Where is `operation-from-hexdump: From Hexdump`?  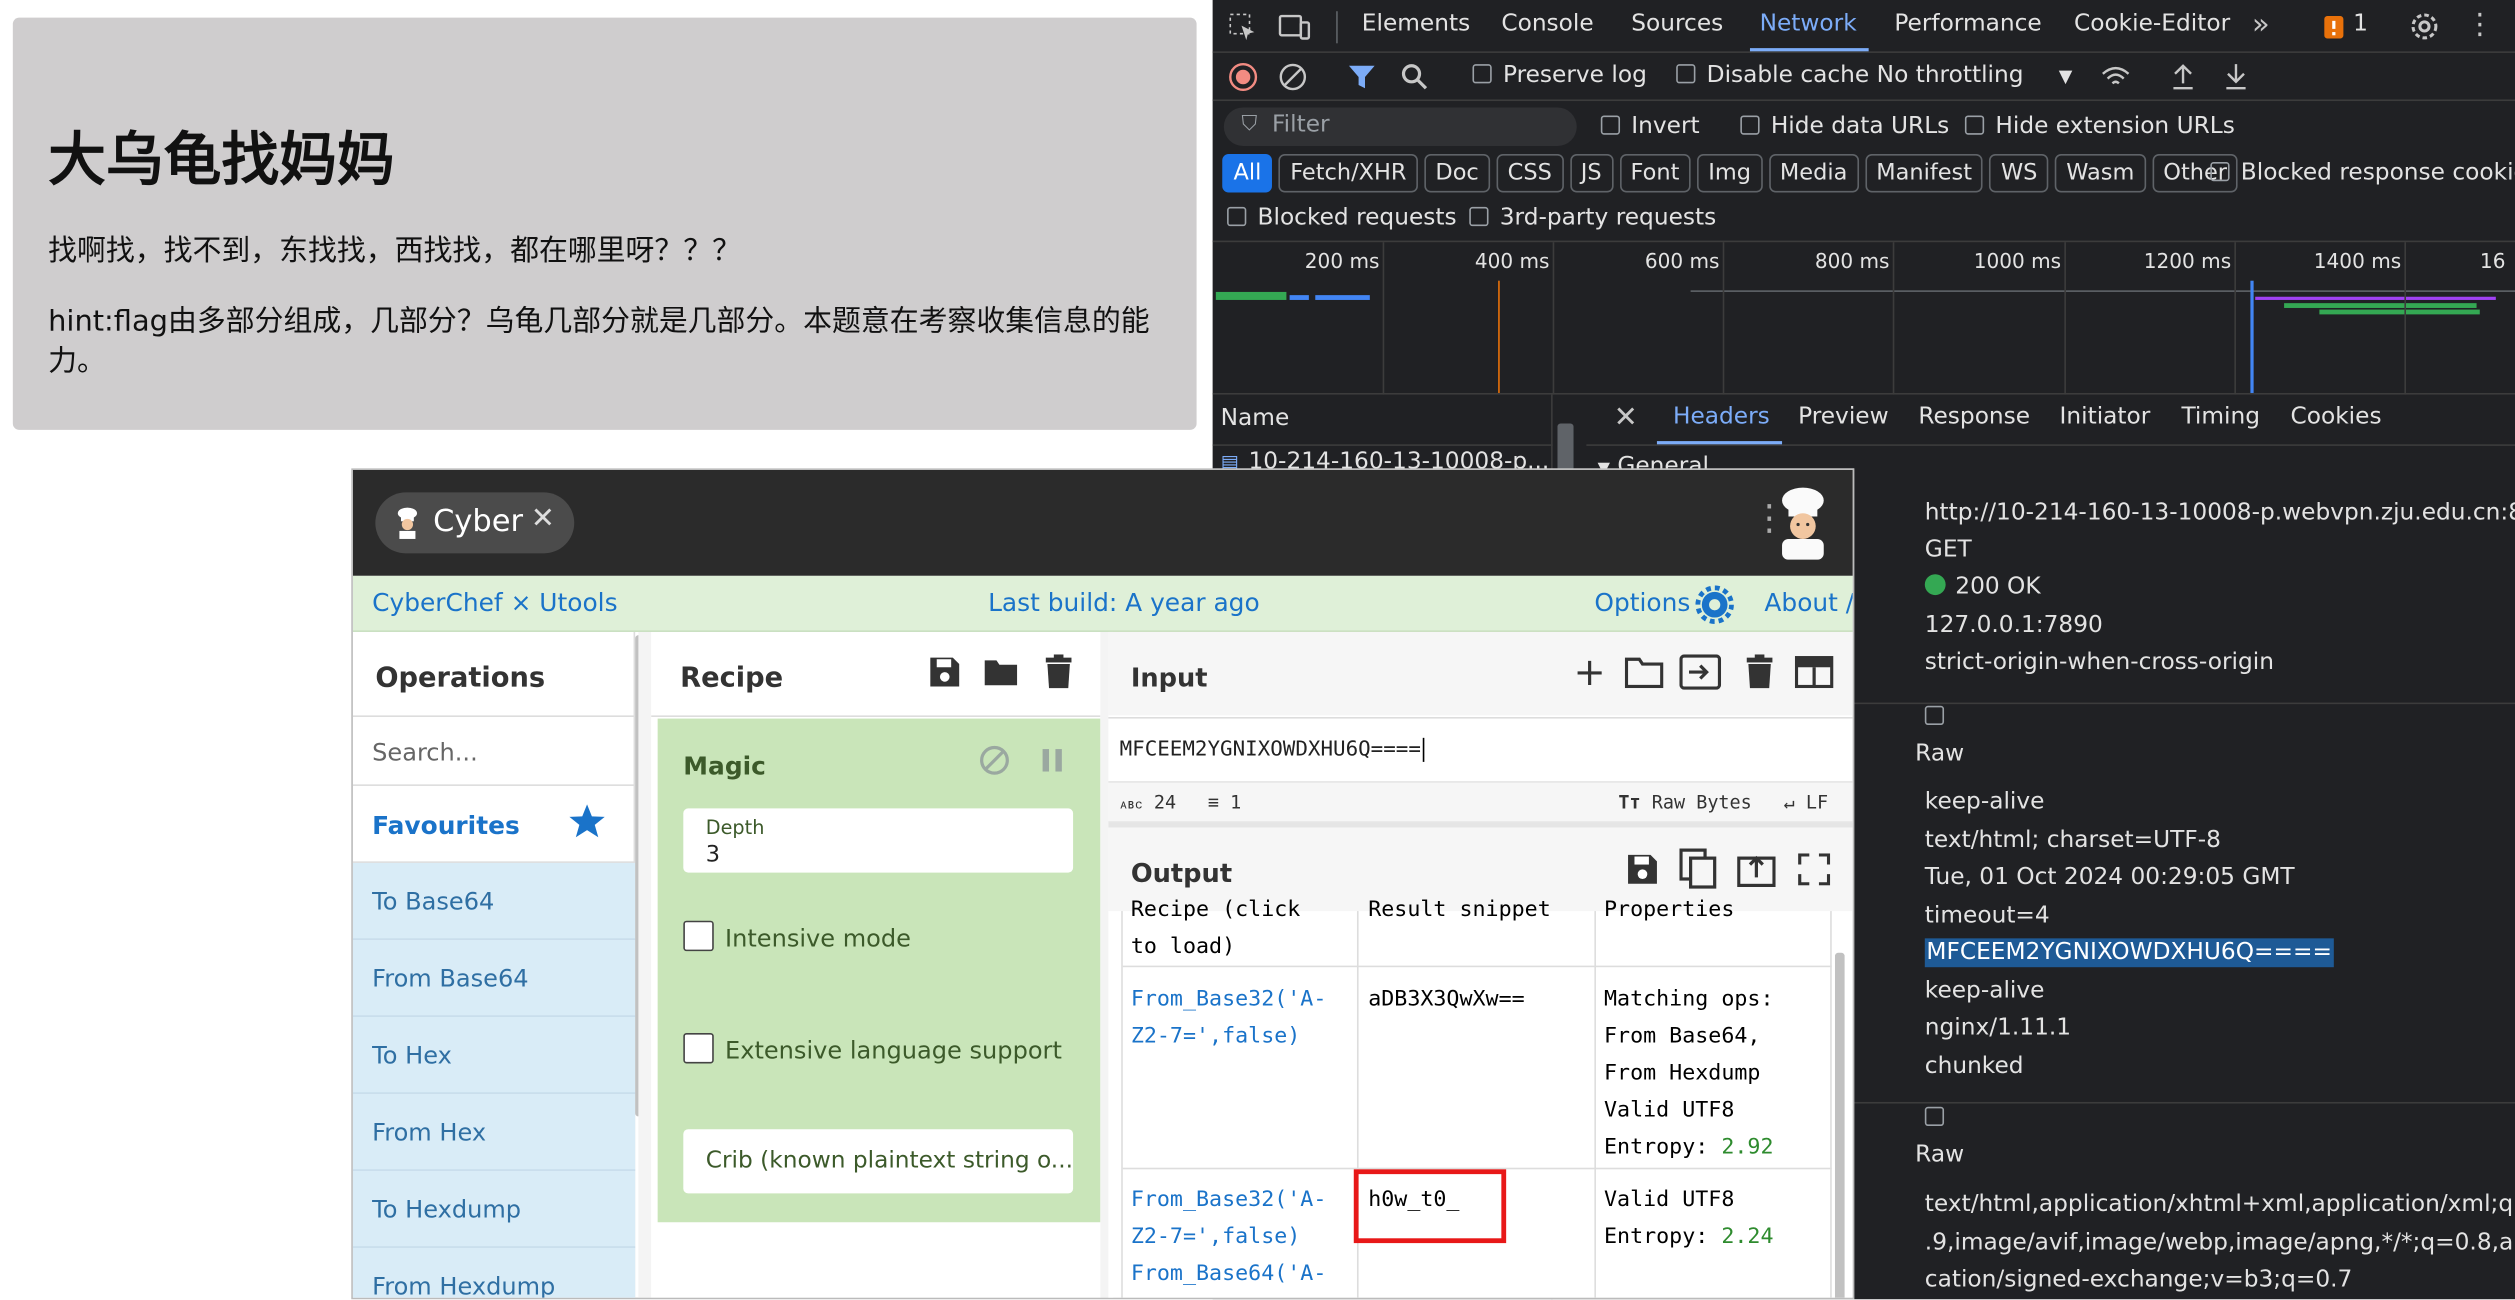 operation-from-hexdump: From Hexdump is located at coordinates (494, 1272).